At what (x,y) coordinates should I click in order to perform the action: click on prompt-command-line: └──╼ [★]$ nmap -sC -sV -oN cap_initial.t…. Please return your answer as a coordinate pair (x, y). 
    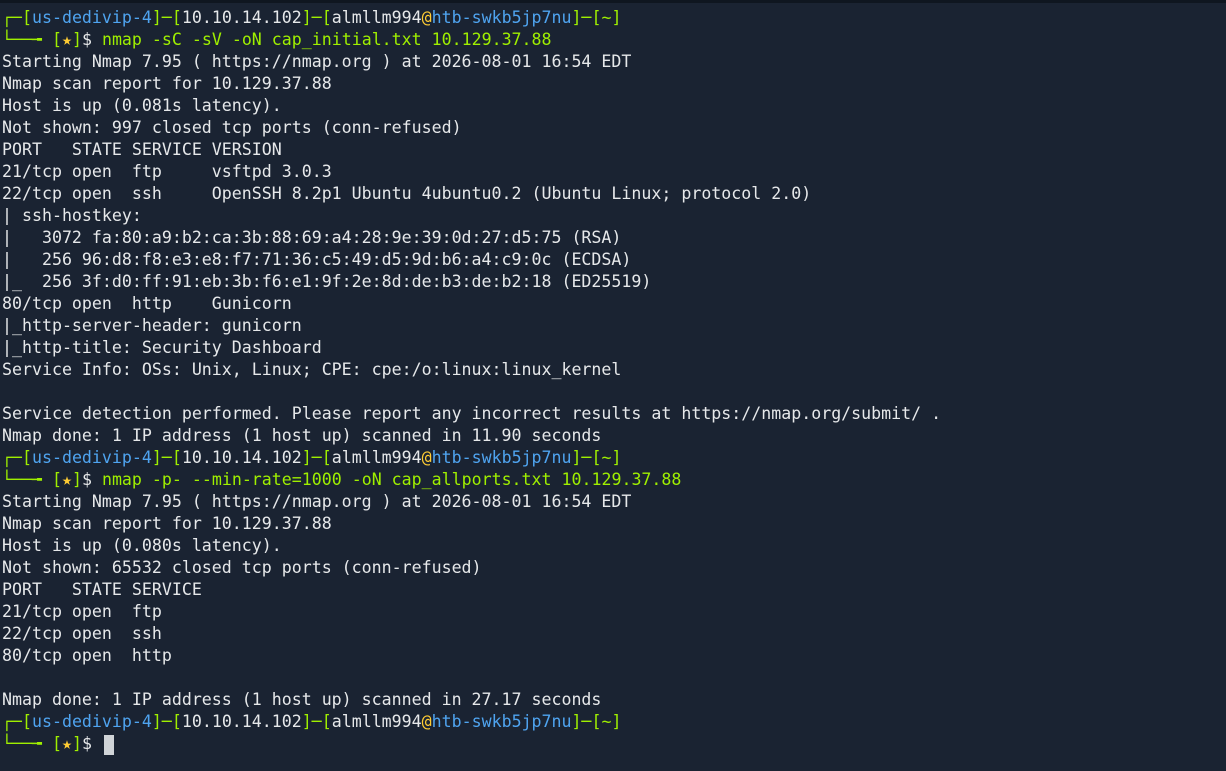
    Looking at the image, I should click on (614, 40).